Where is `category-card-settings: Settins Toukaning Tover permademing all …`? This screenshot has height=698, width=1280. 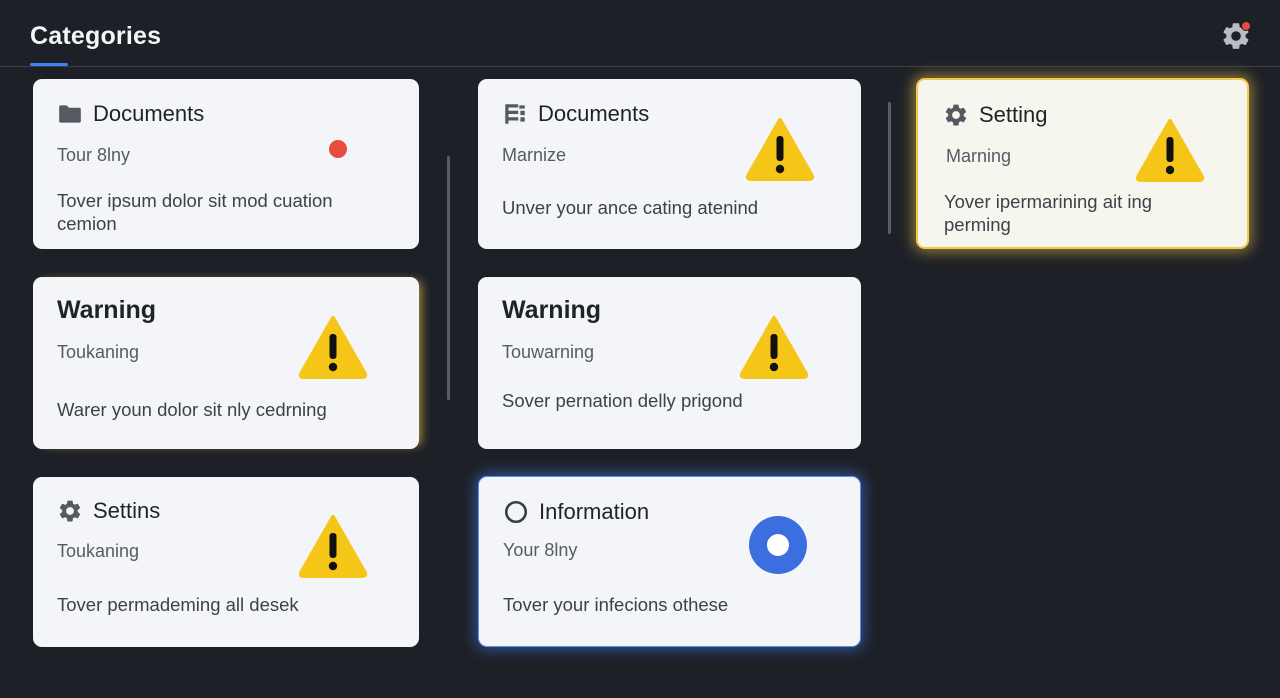 category-card-settings: Settins Toukaning Tover permademing all … is located at coordinates (226, 562).